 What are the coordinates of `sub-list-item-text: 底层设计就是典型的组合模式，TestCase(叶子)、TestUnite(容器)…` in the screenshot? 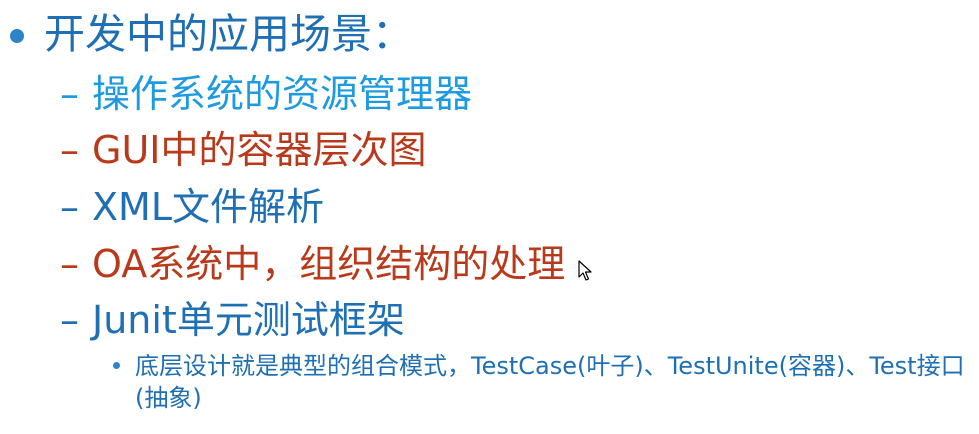 It's located at (550, 382).